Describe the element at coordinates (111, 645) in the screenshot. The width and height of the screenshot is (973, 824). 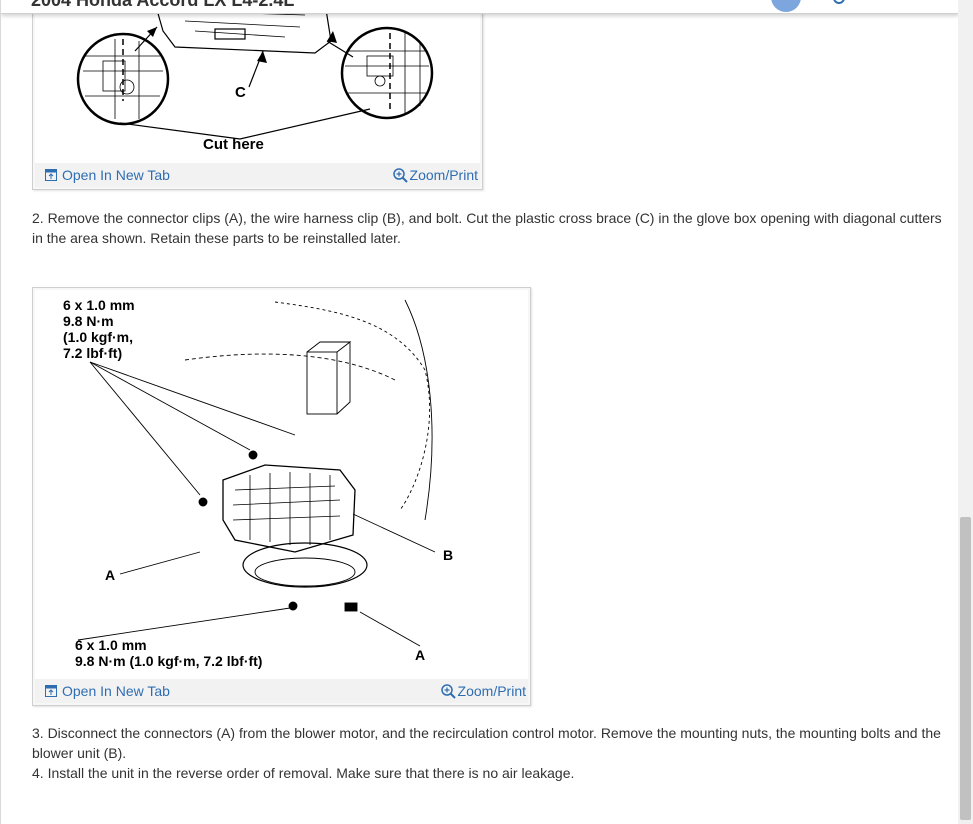
I see `torque-bottom-line-1: 6 x 1.0 mm` at that location.